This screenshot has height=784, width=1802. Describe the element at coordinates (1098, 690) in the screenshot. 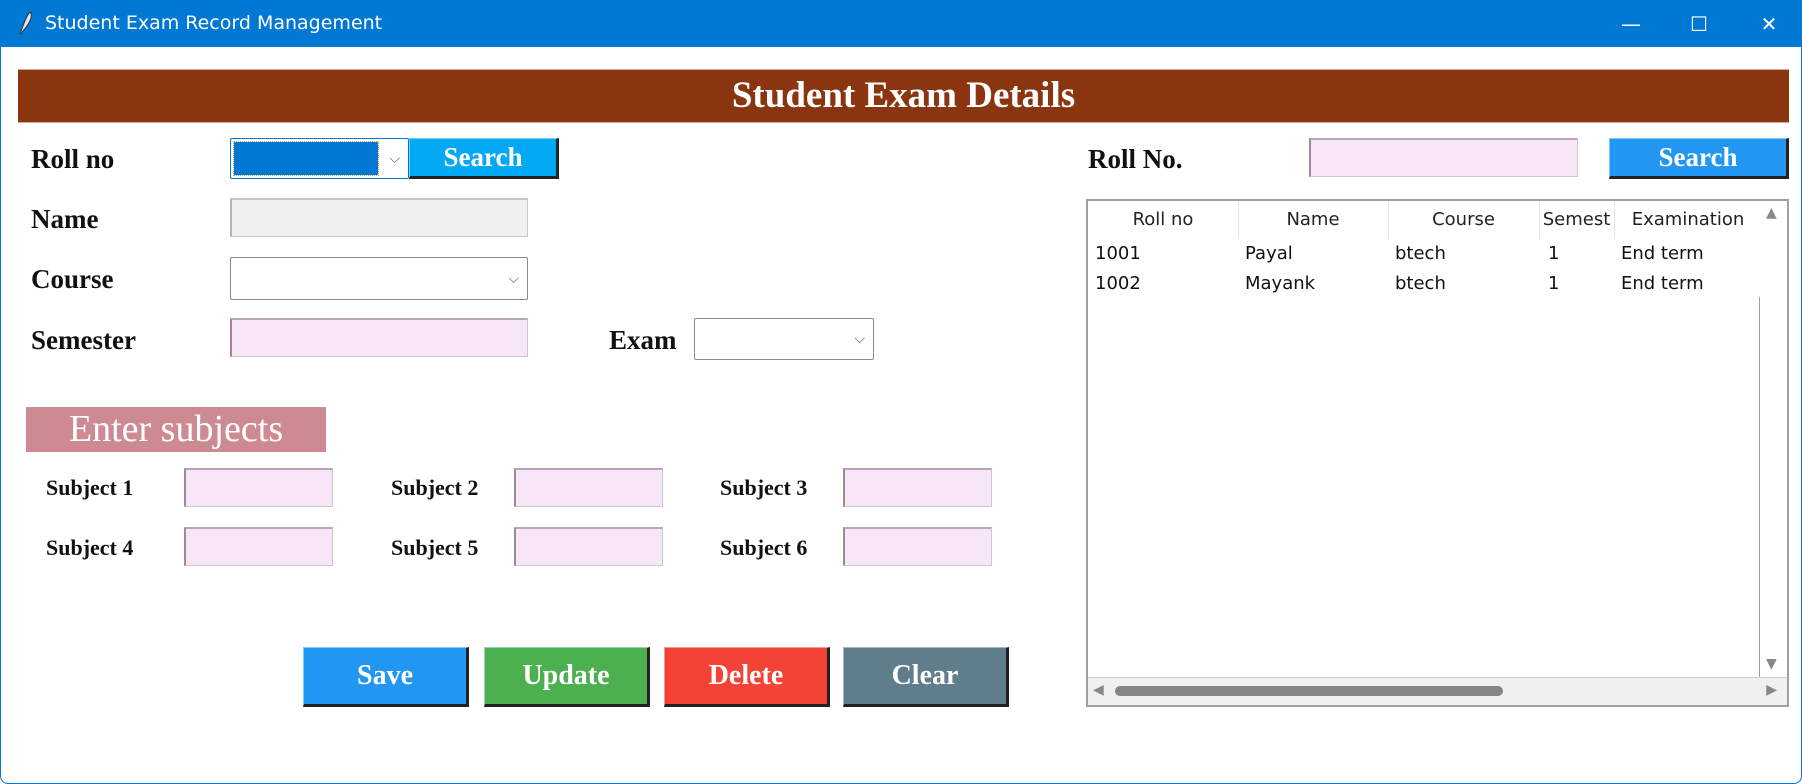

I see `scroll-left-icon: ◀` at that location.